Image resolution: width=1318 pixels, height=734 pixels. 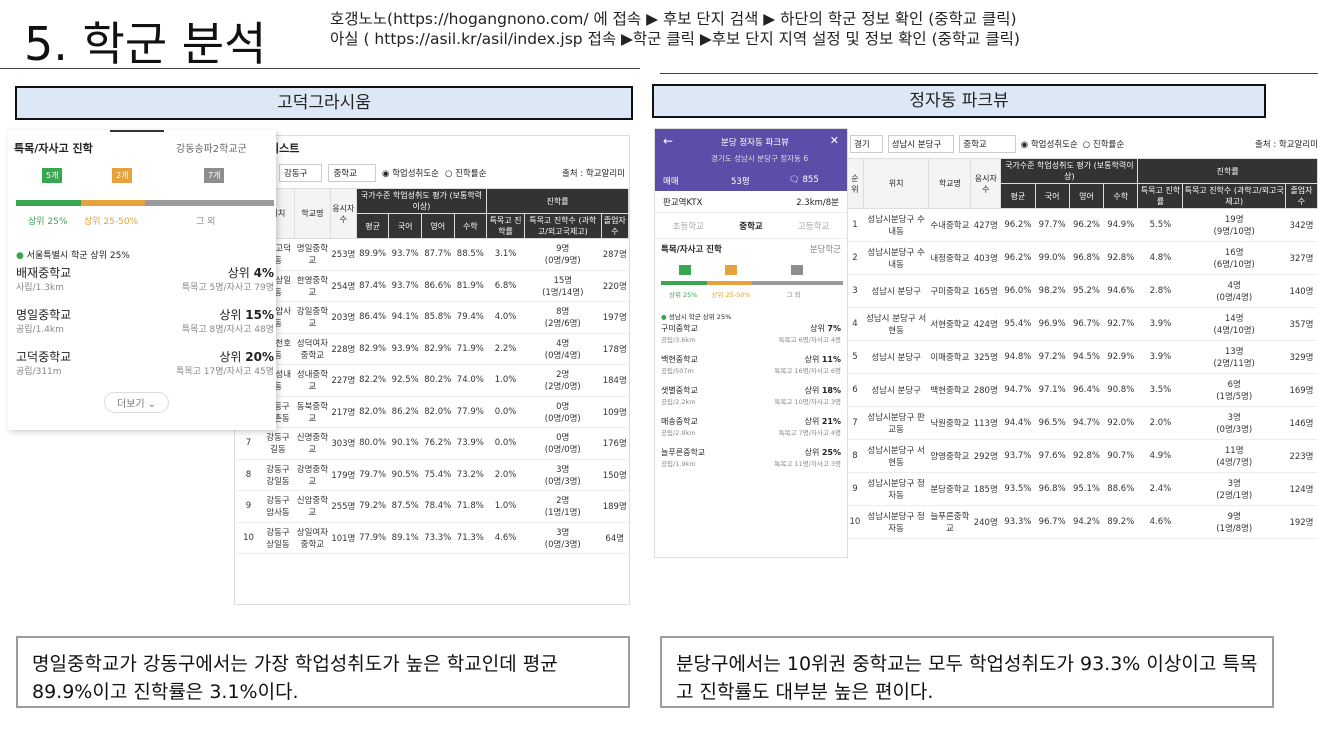 What do you see at coordinates (312, 254) in the screenshot?
I see `table-cell: 명일중학교` at bounding box center [312, 254].